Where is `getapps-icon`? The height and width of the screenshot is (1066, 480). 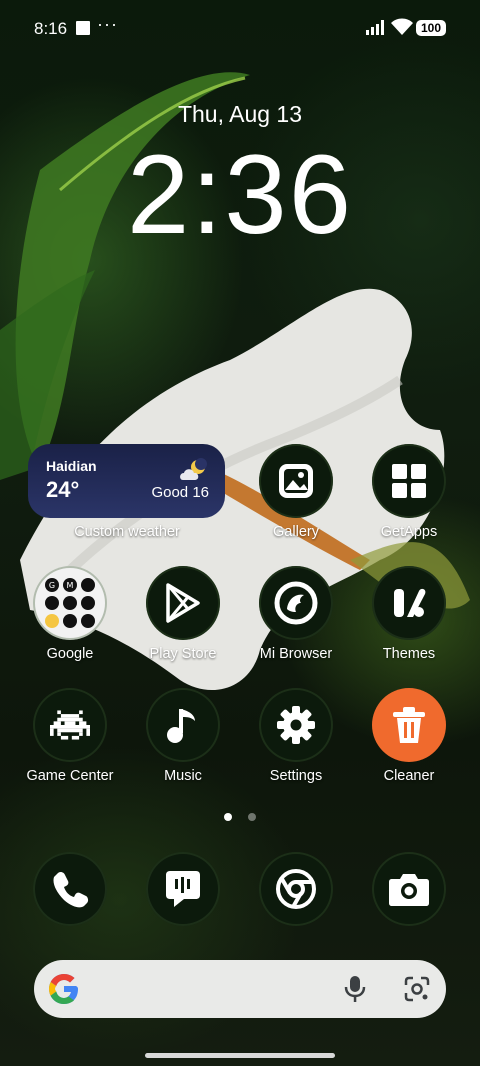
getapps-icon is located at coordinates (409, 481).